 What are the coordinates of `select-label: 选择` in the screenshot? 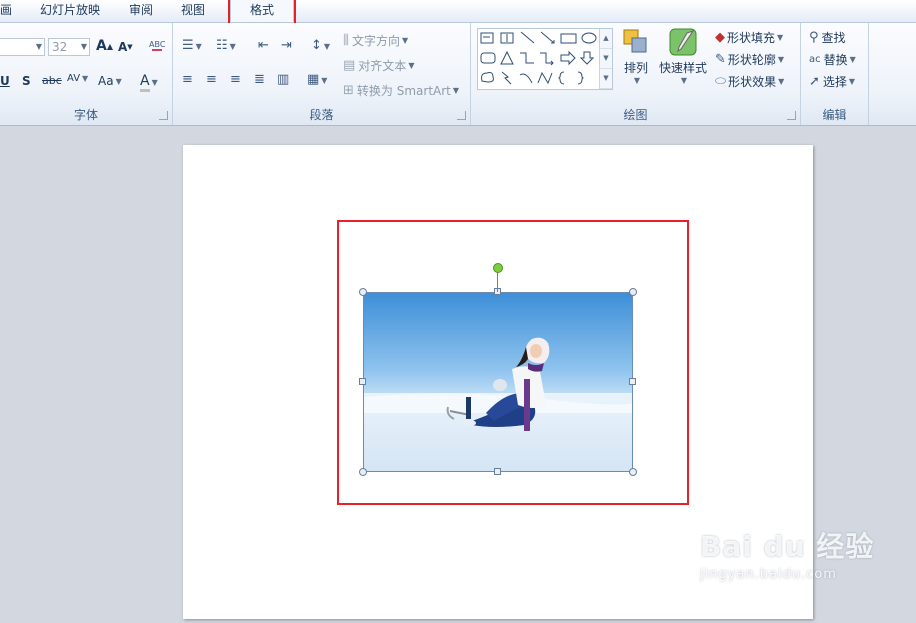 It's located at (834, 82).